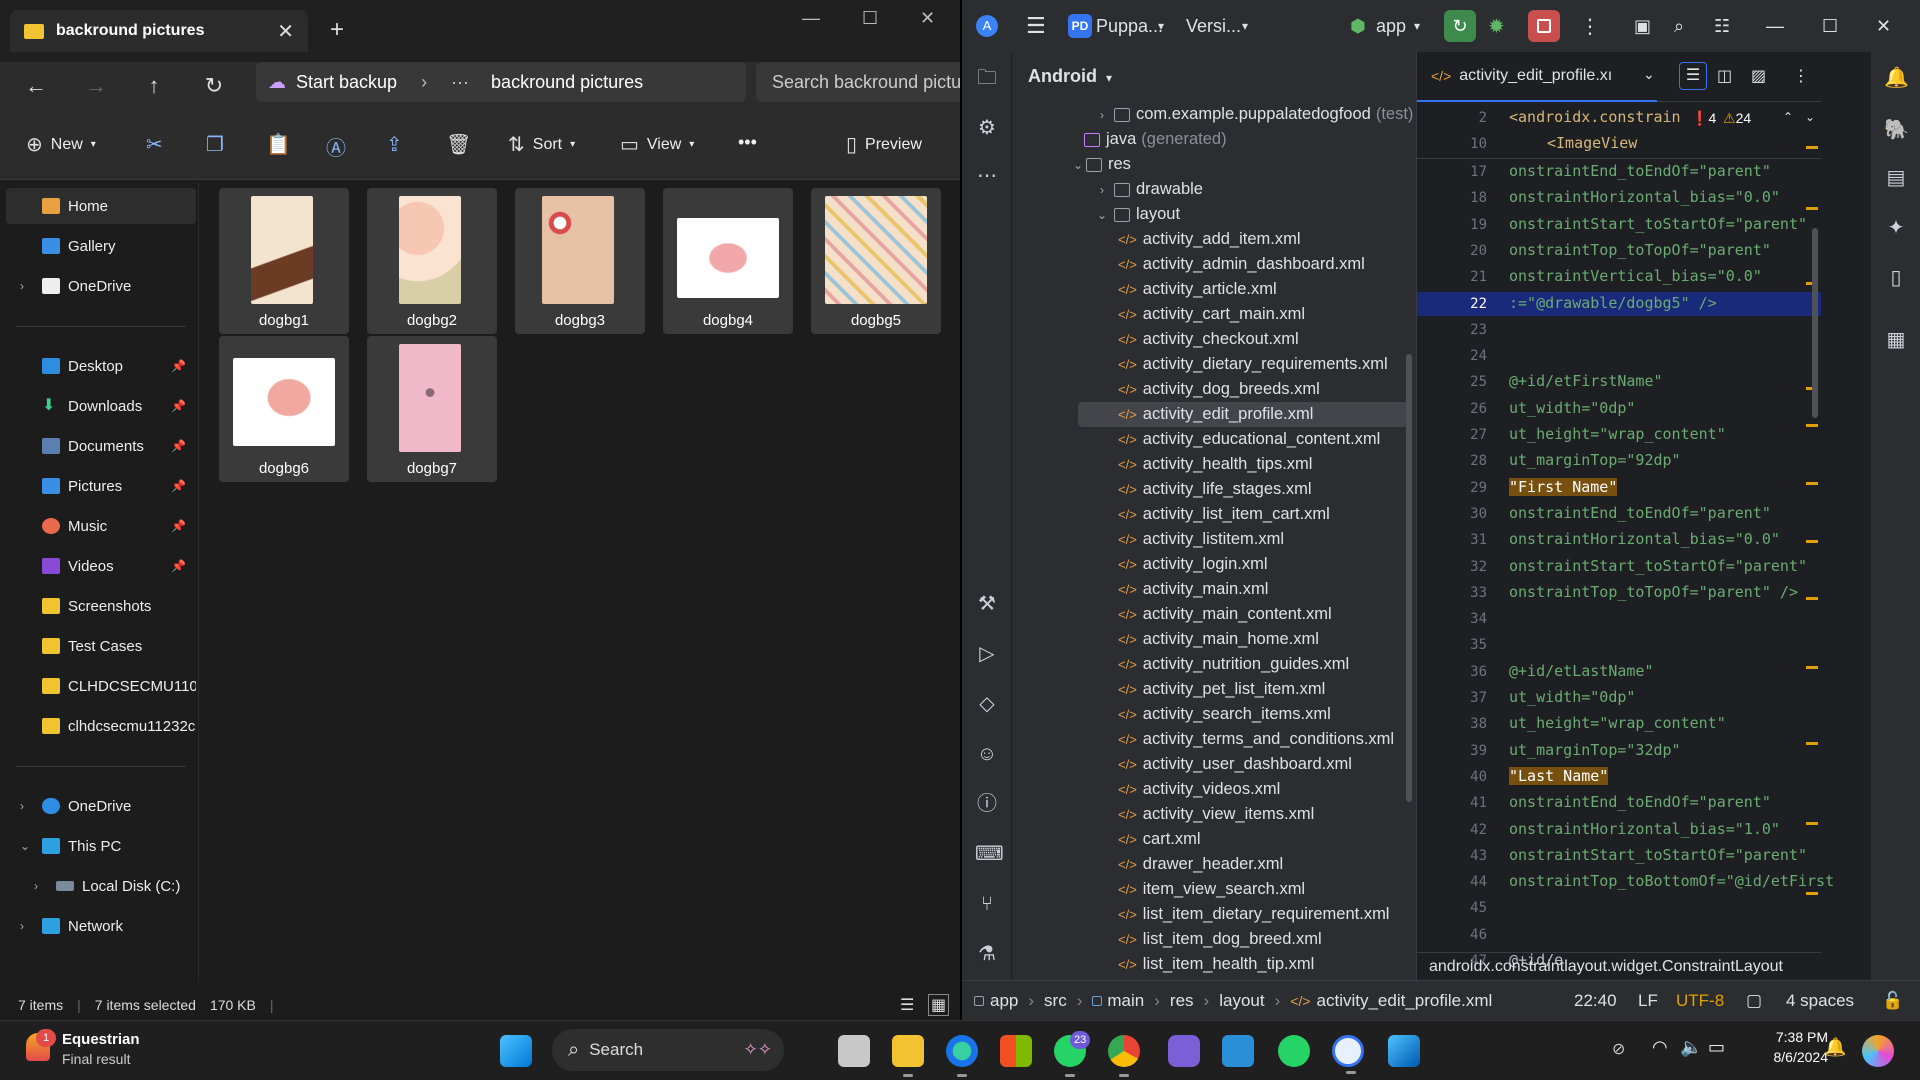  Describe the element at coordinates (567, 82) in the screenshot. I see `breadcrumb-current-folder: backround pictures` at that location.